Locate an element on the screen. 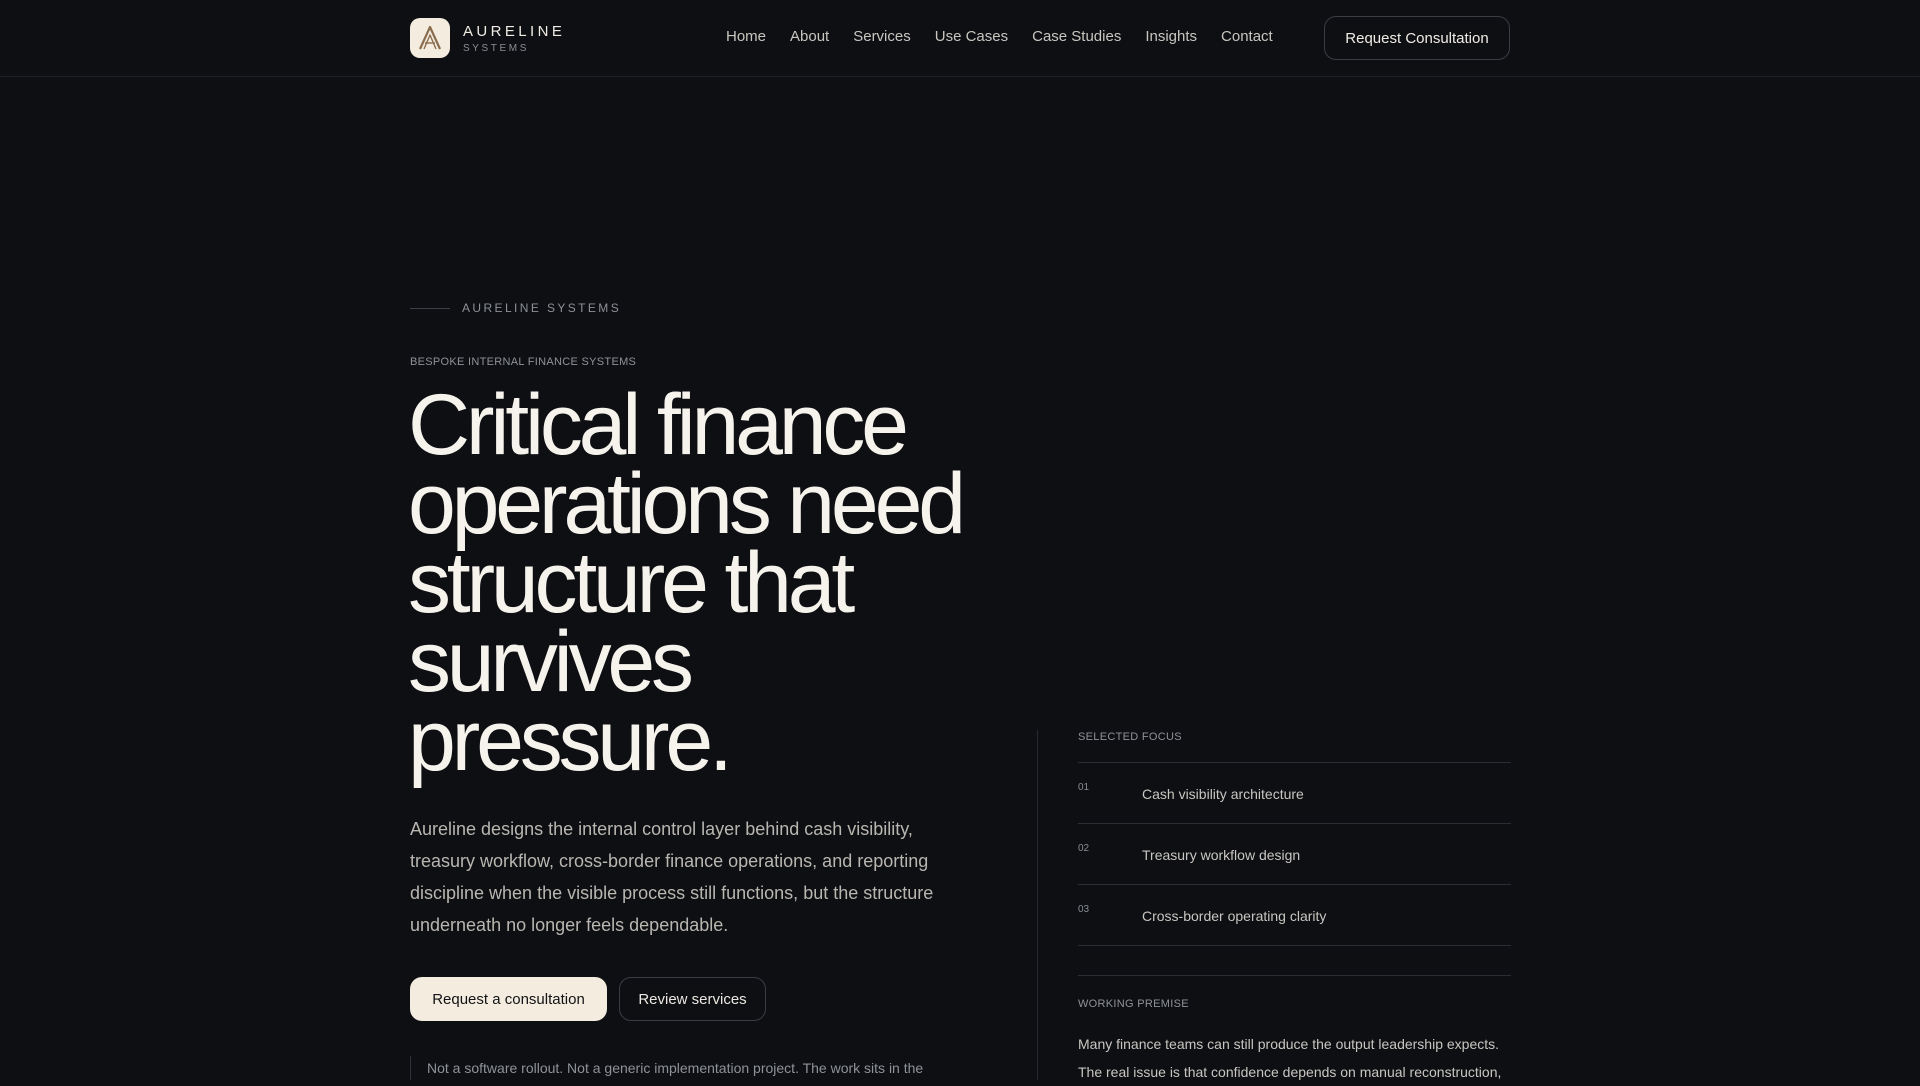 The width and height of the screenshot is (1920, 1086). brand-logo-link: AURELINE SYSTEMS is located at coordinates (487, 38).